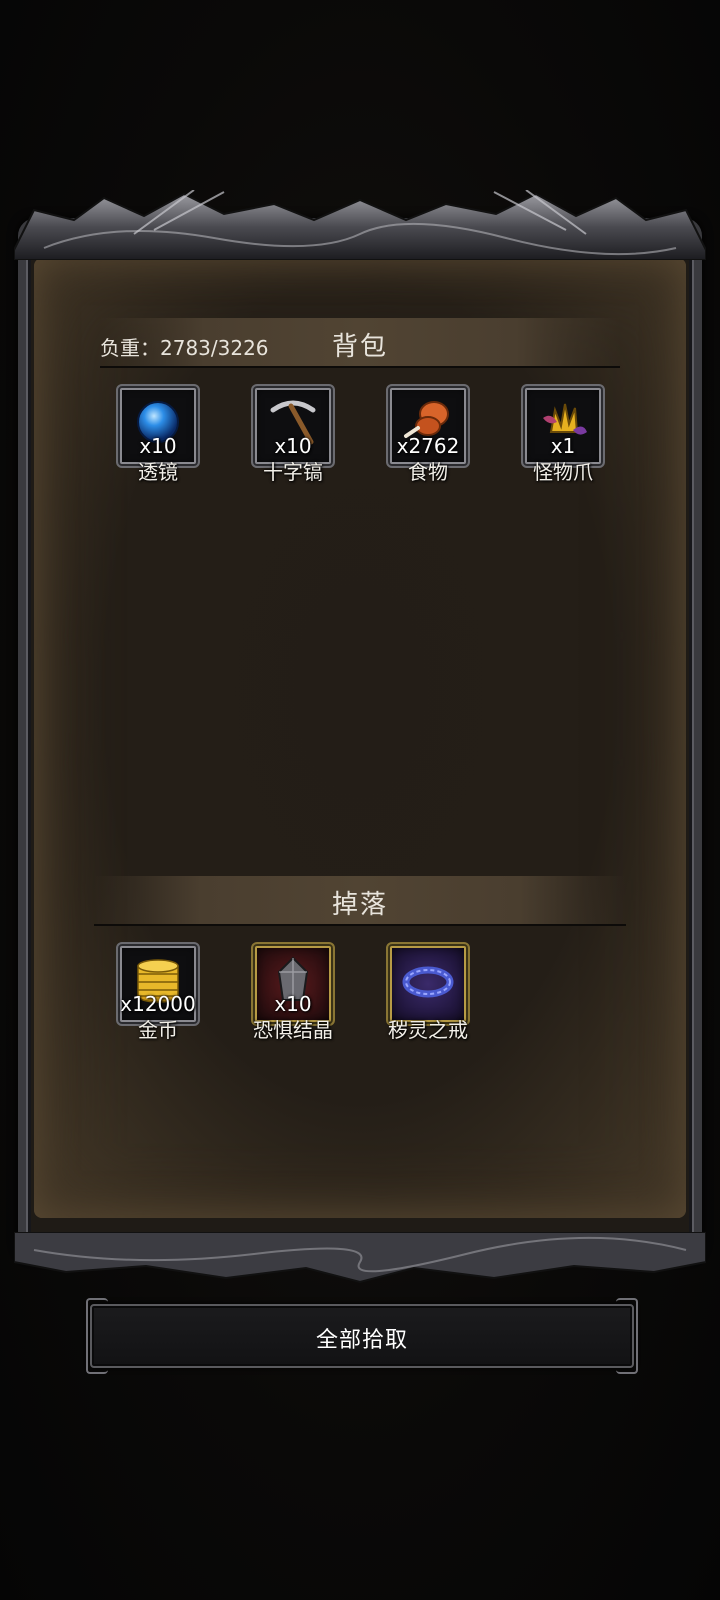 This screenshot has width=720, height=1600. What do you see at coordinates (158, 1004) in the screenshot?
I see `item-count: x12000` at bounding box center [158, 1004].